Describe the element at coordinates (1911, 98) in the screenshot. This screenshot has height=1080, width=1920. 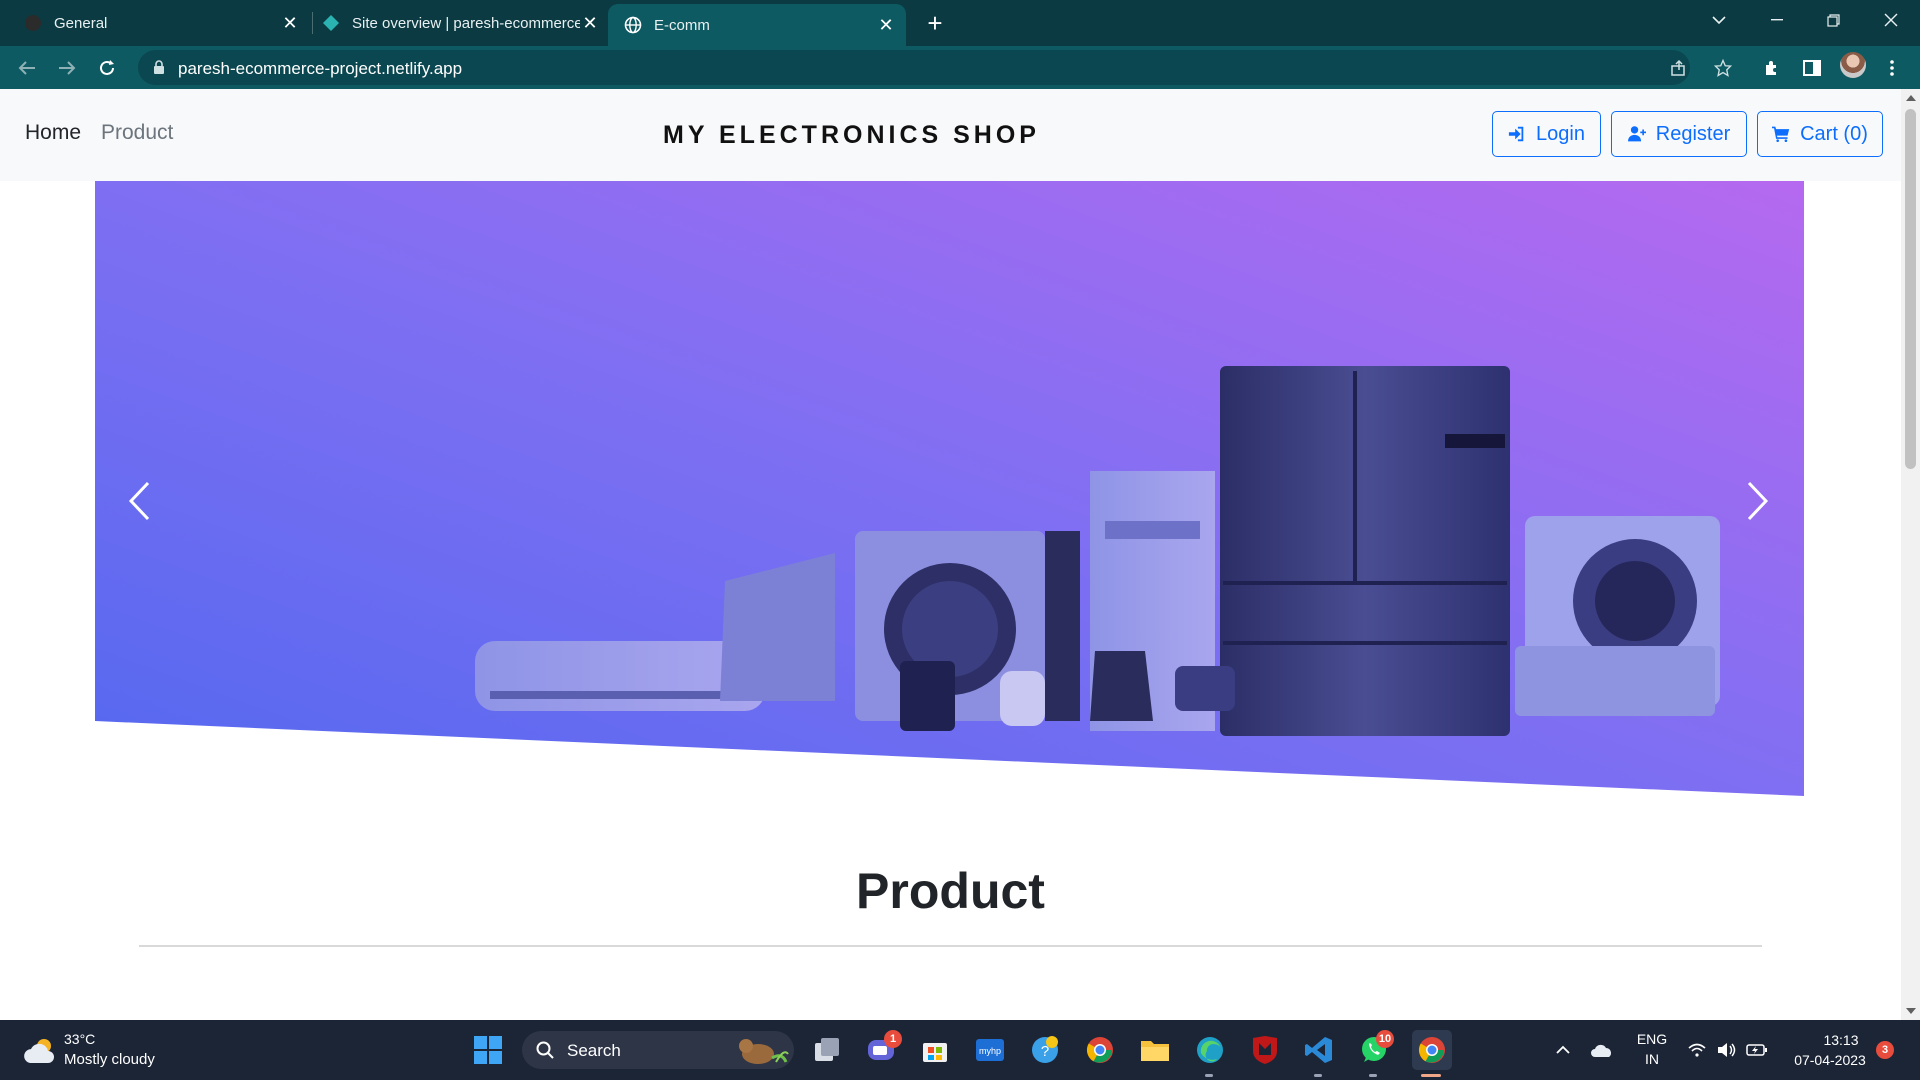
I see `scroll-up-icon` at that location.